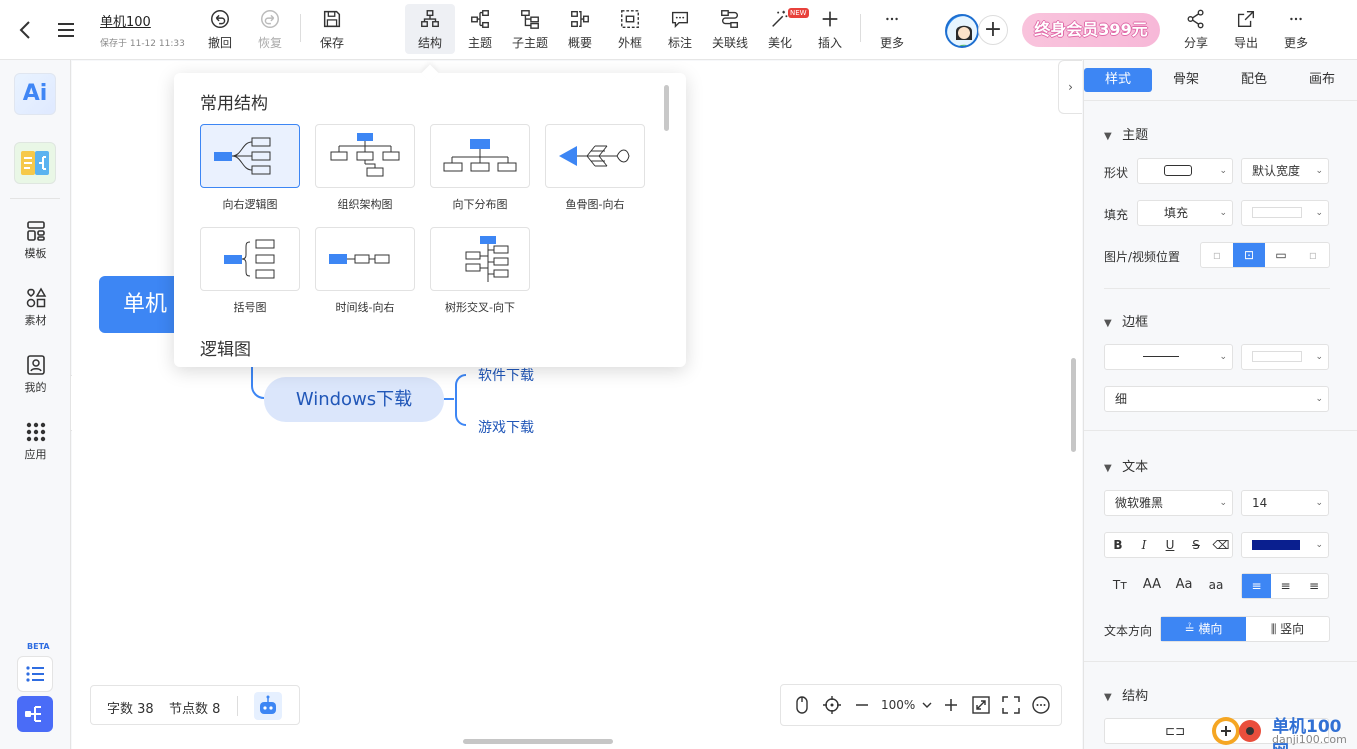 The width and height of the screenshot is (1357, 749). Describe the element at coordinates (730, 19) in the screenshot. I see `relation-line-icon` at that location.